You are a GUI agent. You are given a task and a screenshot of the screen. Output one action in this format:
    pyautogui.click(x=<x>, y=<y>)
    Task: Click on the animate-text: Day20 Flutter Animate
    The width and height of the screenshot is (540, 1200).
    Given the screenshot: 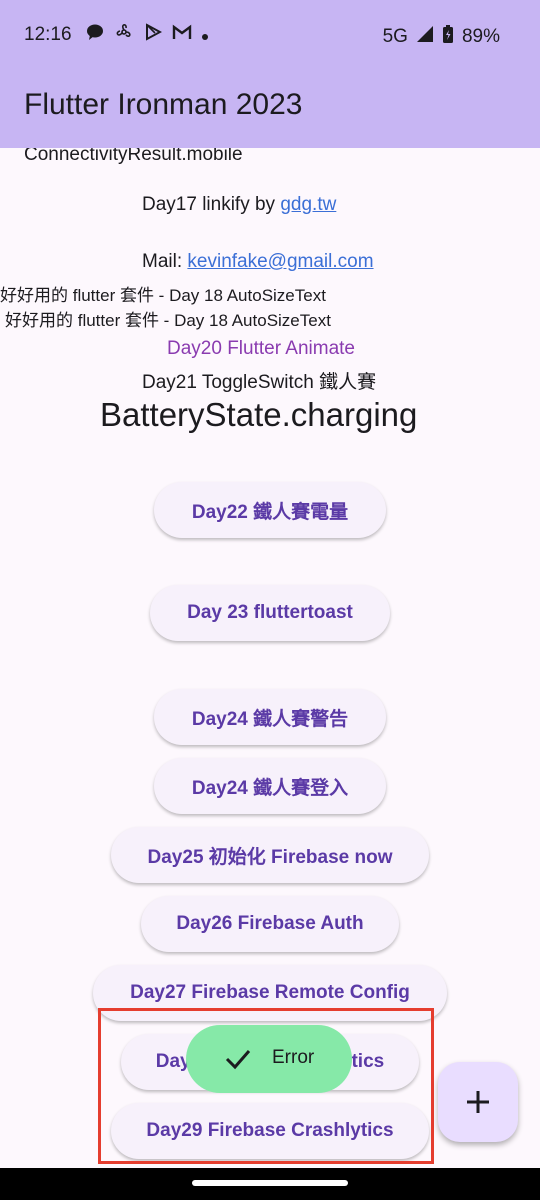 What is the action you would take?
    pyautogui.click(x=261, y=348)
    